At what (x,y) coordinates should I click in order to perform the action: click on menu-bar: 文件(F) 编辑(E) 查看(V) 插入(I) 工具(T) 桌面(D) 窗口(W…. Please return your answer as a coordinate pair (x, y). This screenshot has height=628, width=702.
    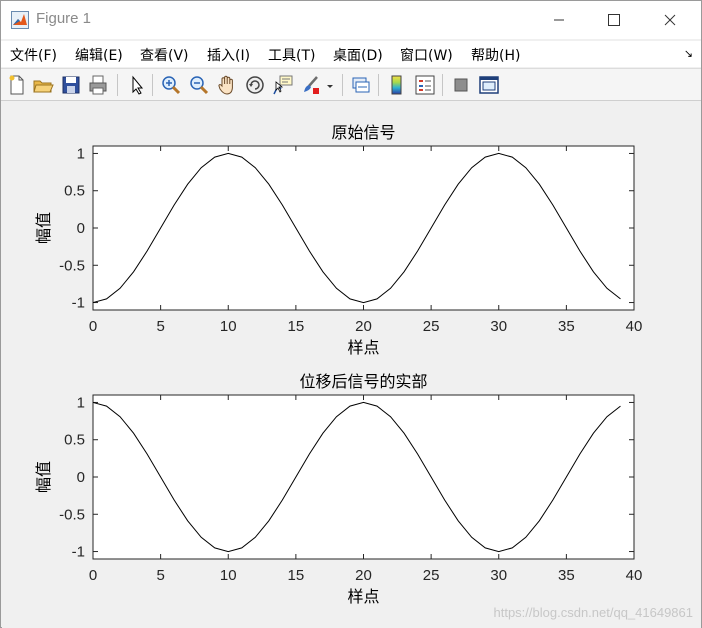
    Looking at the image, I should click on (351, 54).